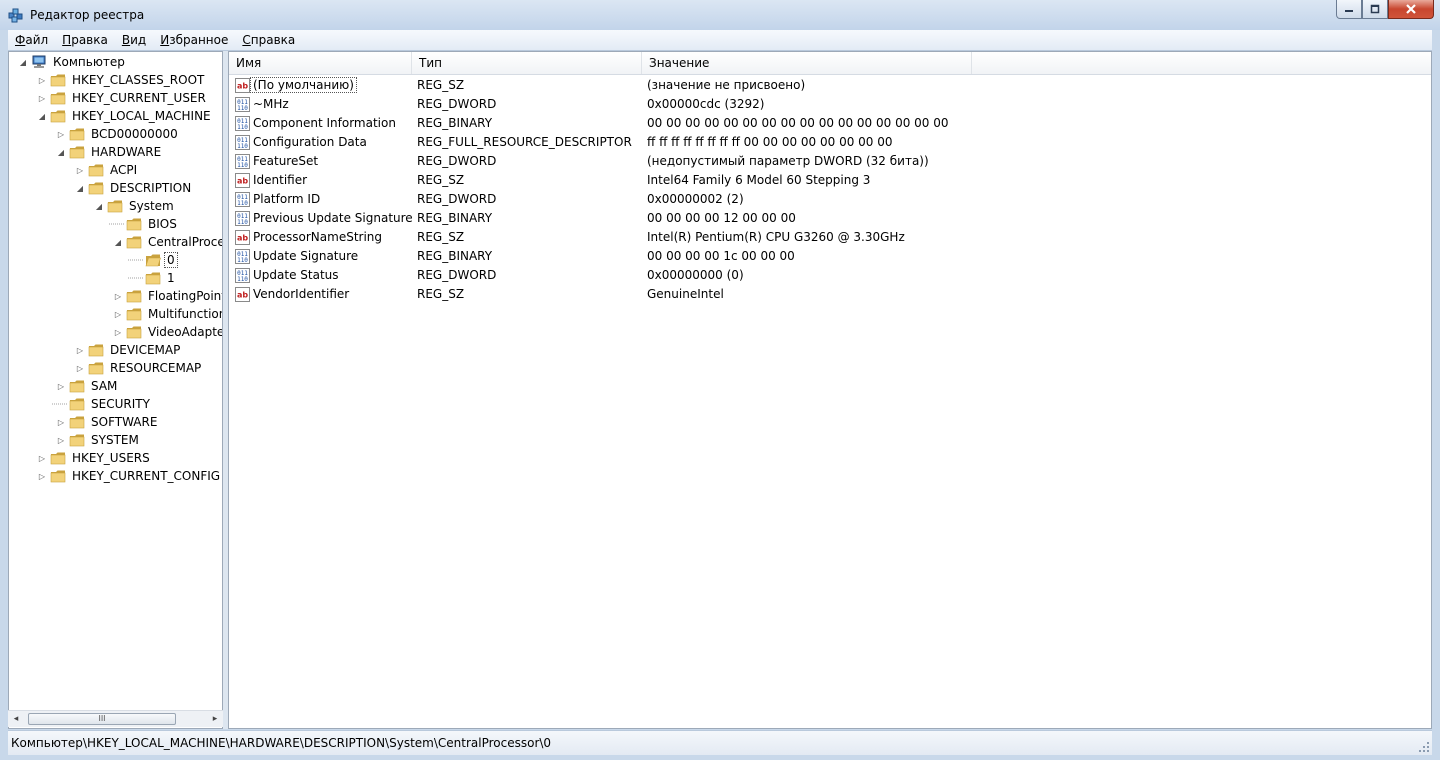 Image resolution: width=1440 pixels, height=760 pixels. I want to click on maximize-icon, so click(1375, 9).